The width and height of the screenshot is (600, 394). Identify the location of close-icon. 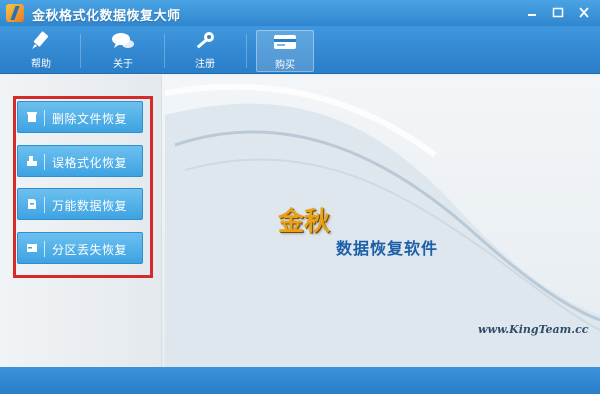
(584, 12).